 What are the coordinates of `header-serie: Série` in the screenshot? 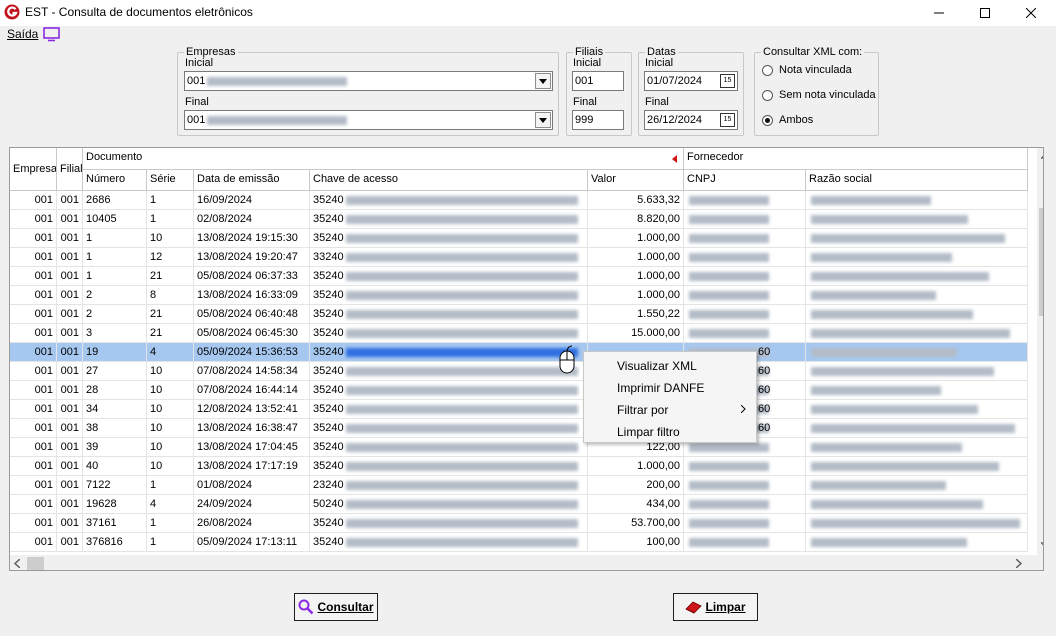 It's located at (170, 180).